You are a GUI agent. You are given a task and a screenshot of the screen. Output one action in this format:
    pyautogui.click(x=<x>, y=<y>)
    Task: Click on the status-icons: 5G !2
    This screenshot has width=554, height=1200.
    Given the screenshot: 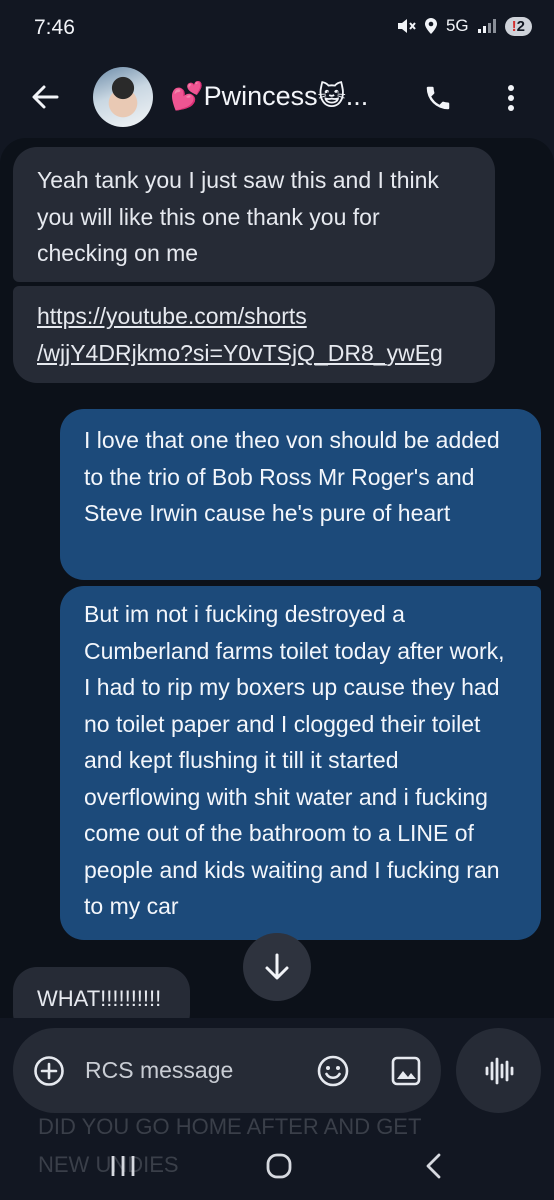 What is the action you would take?
    pyautogui.click(x=464, y=26)
    